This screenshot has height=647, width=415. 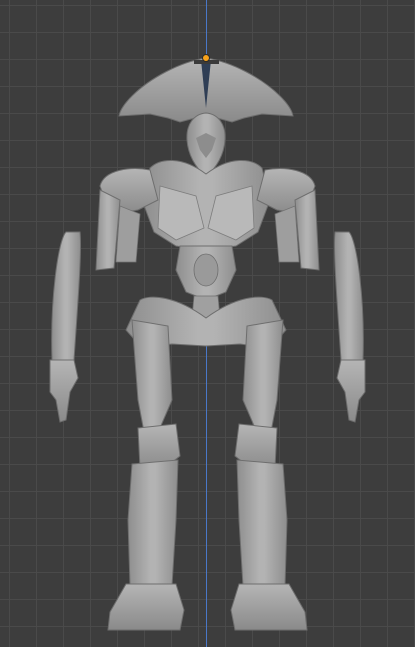 I want to click on forearm-right, so click(x=348, y=296).